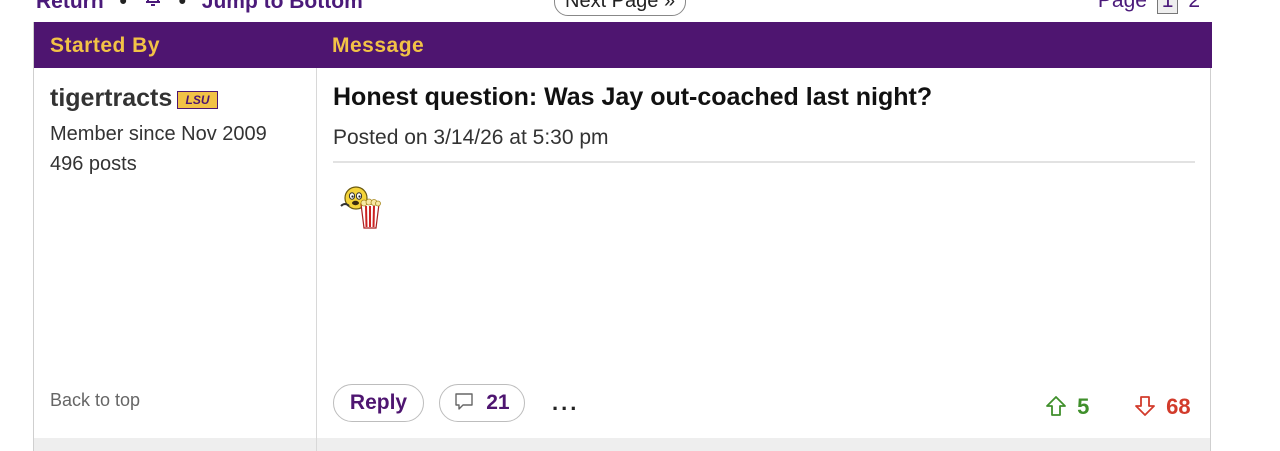 This screenshot has width=1280, height=451. Describe the element at coordinates (623, 45) in the screenshot. I see `table-header: Started By Message` at that location.